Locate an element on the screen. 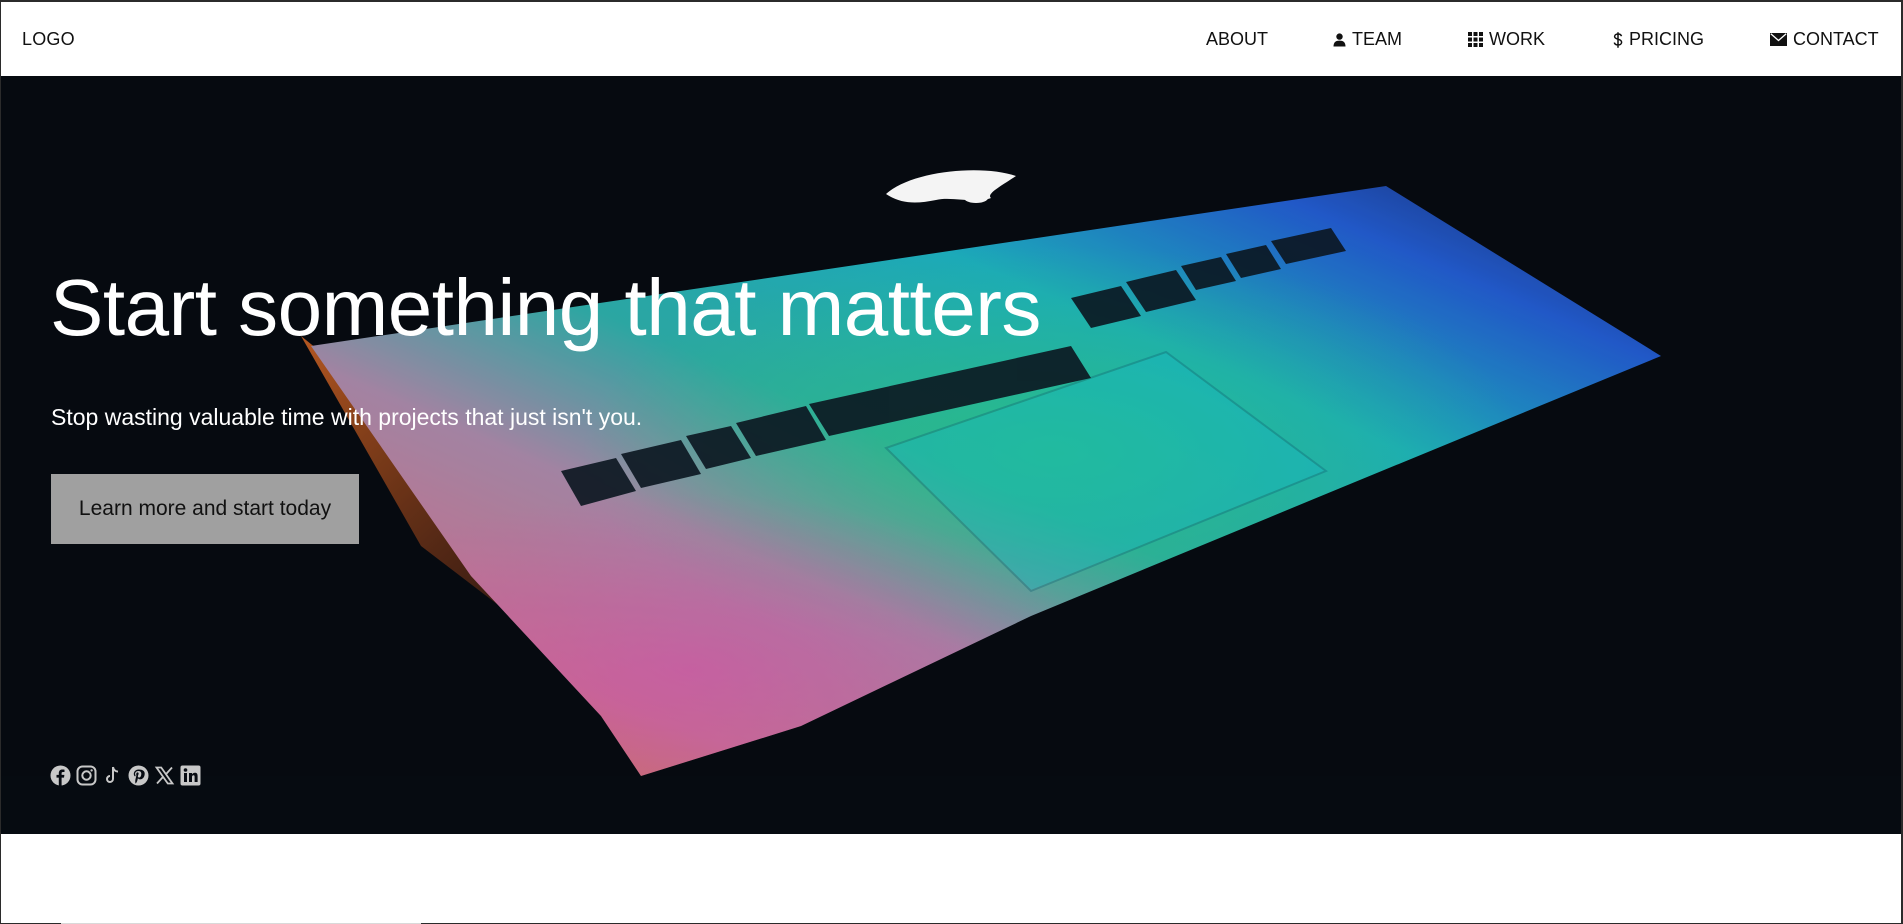 This screenshot has height=924, width=1903. nav-label-pricing: PRICING is located at coordinates (1667, 39).